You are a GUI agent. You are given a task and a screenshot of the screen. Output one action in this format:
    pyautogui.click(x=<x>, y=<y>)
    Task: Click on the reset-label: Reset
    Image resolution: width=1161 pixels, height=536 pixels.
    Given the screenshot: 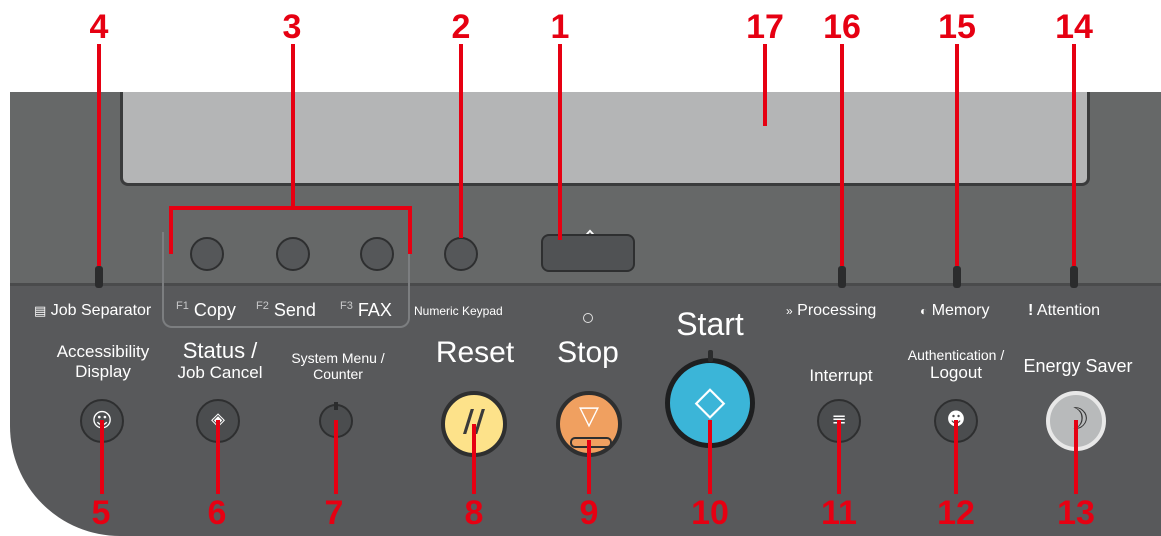 What is the action you would take?
    pyautogui.click(x=475, y=352)
    